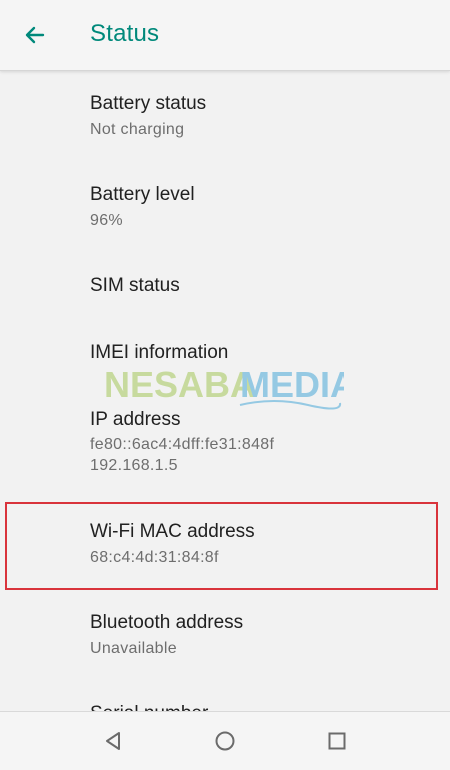 The image size is (450, 770). I want to click on nav-recents-button, so click(337, 741).